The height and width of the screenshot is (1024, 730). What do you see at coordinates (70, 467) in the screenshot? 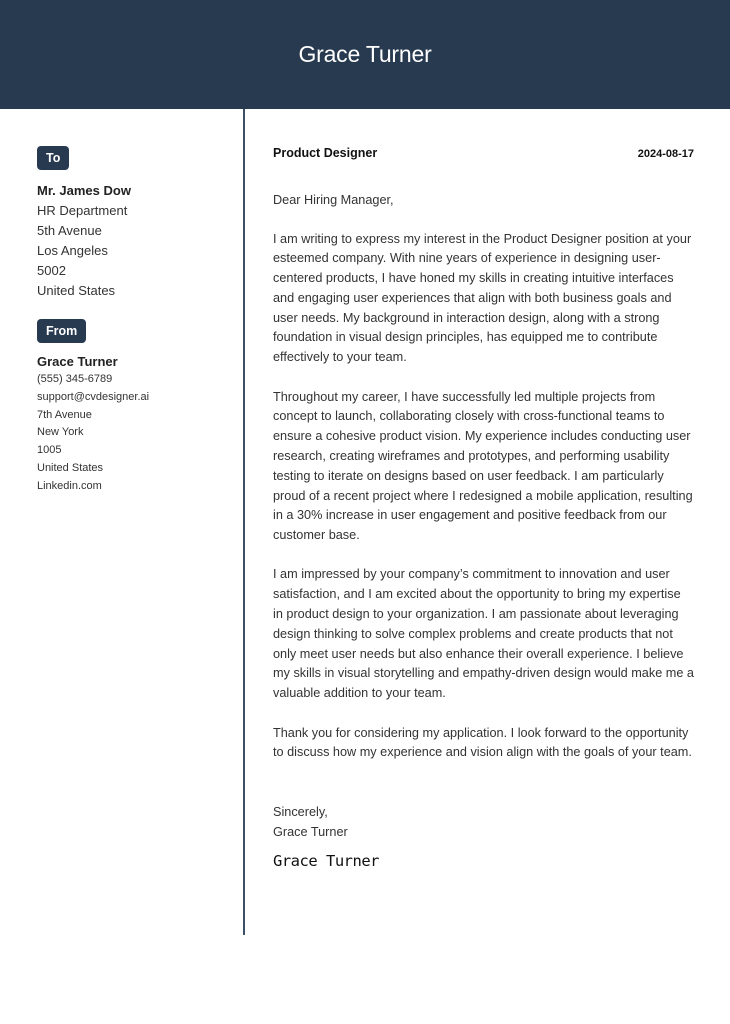
I see `sender-country: United States` at bounding box center [70, 467].